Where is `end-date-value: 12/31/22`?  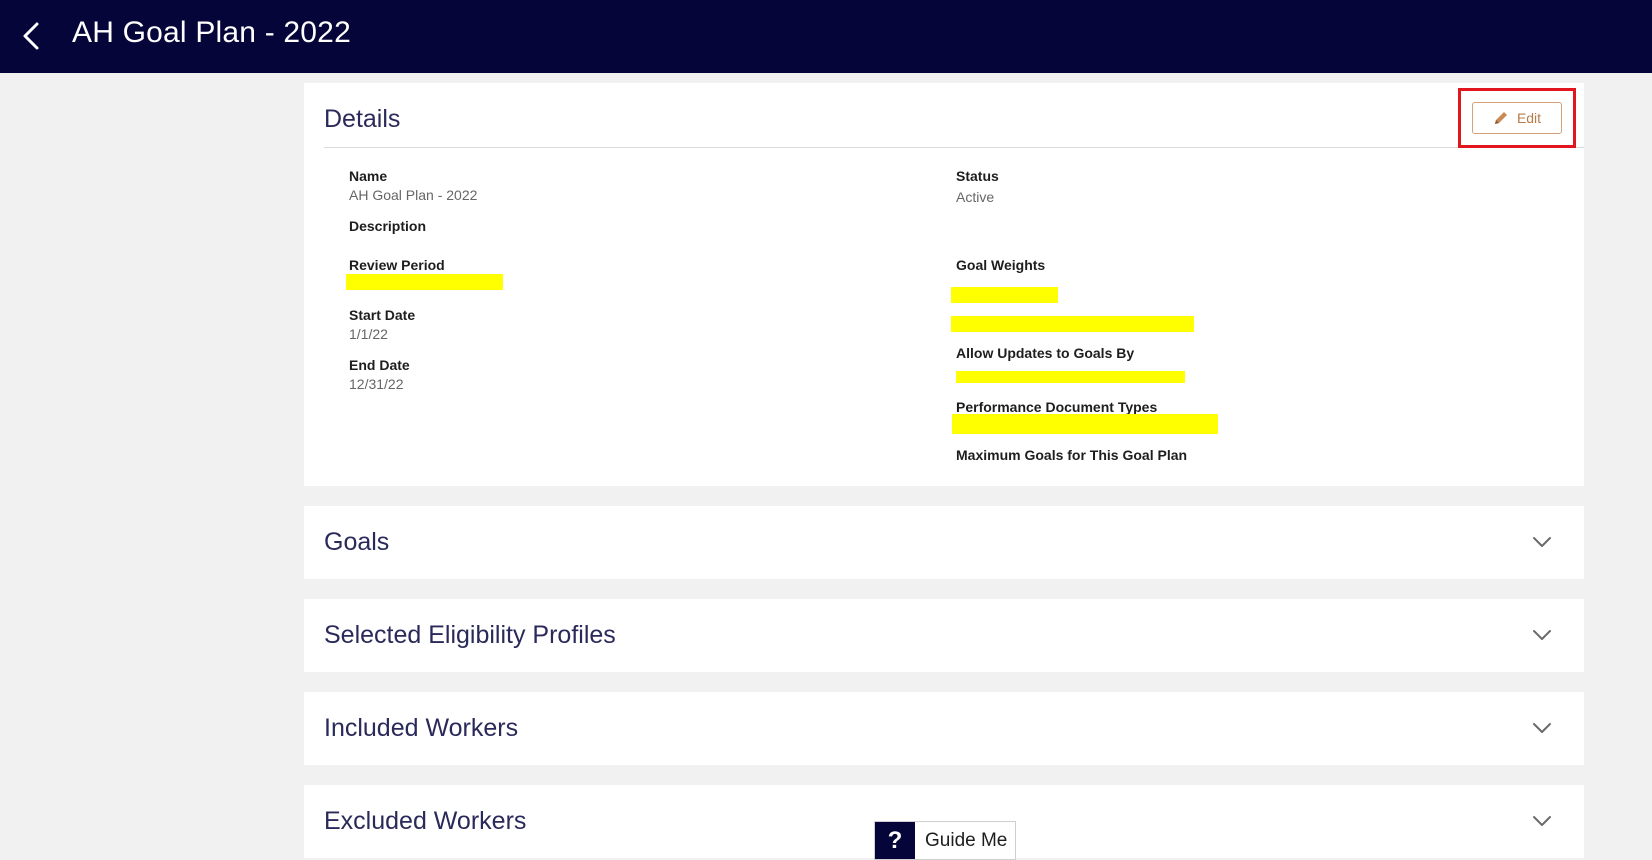
end-date-value: 12/31/22 is located at coordinates (376, 384).